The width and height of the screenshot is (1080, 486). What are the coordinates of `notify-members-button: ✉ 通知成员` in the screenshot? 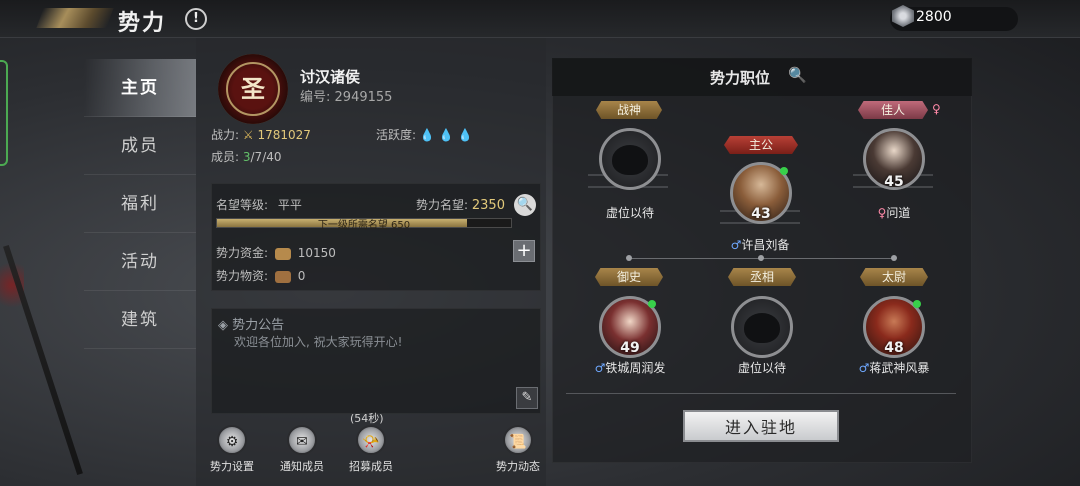 It's located at (302, 449).